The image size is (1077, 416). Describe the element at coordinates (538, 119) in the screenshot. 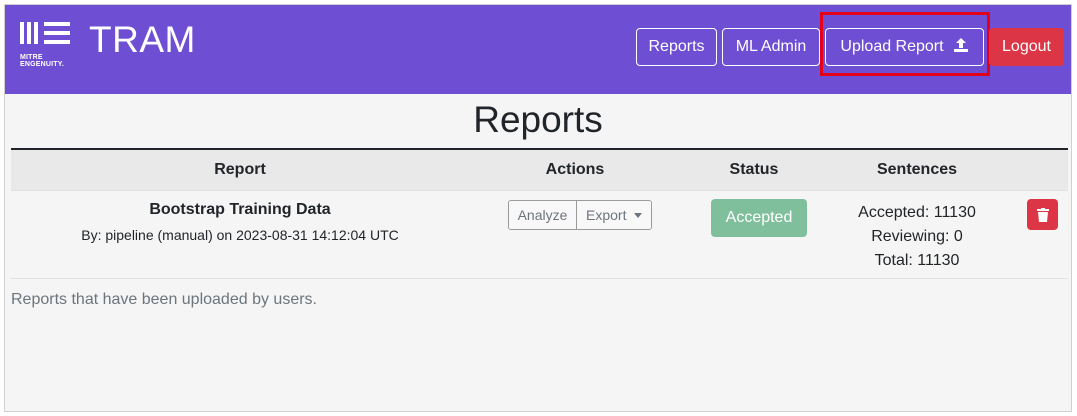

I see `page-title: Reports` at that location.